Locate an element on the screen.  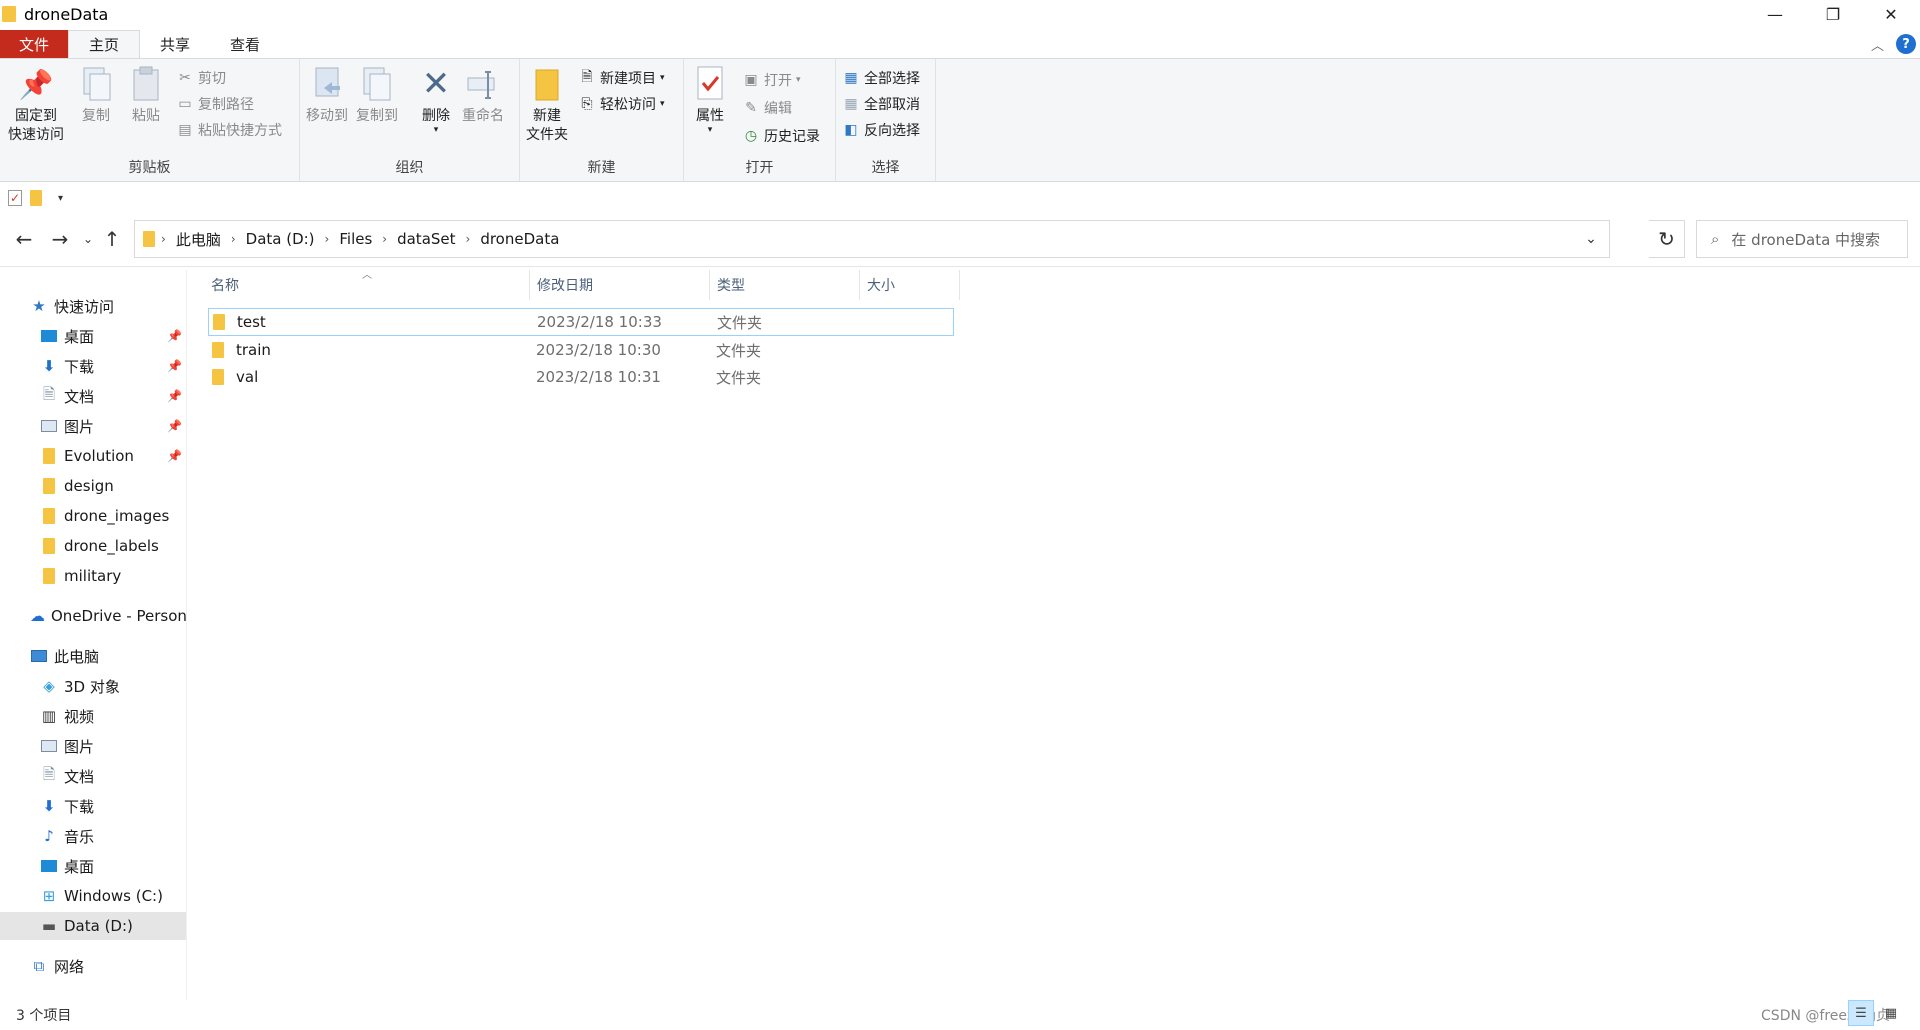
sidebar-item-network: ⧉ 网络 is located at coordinates (93, 966).